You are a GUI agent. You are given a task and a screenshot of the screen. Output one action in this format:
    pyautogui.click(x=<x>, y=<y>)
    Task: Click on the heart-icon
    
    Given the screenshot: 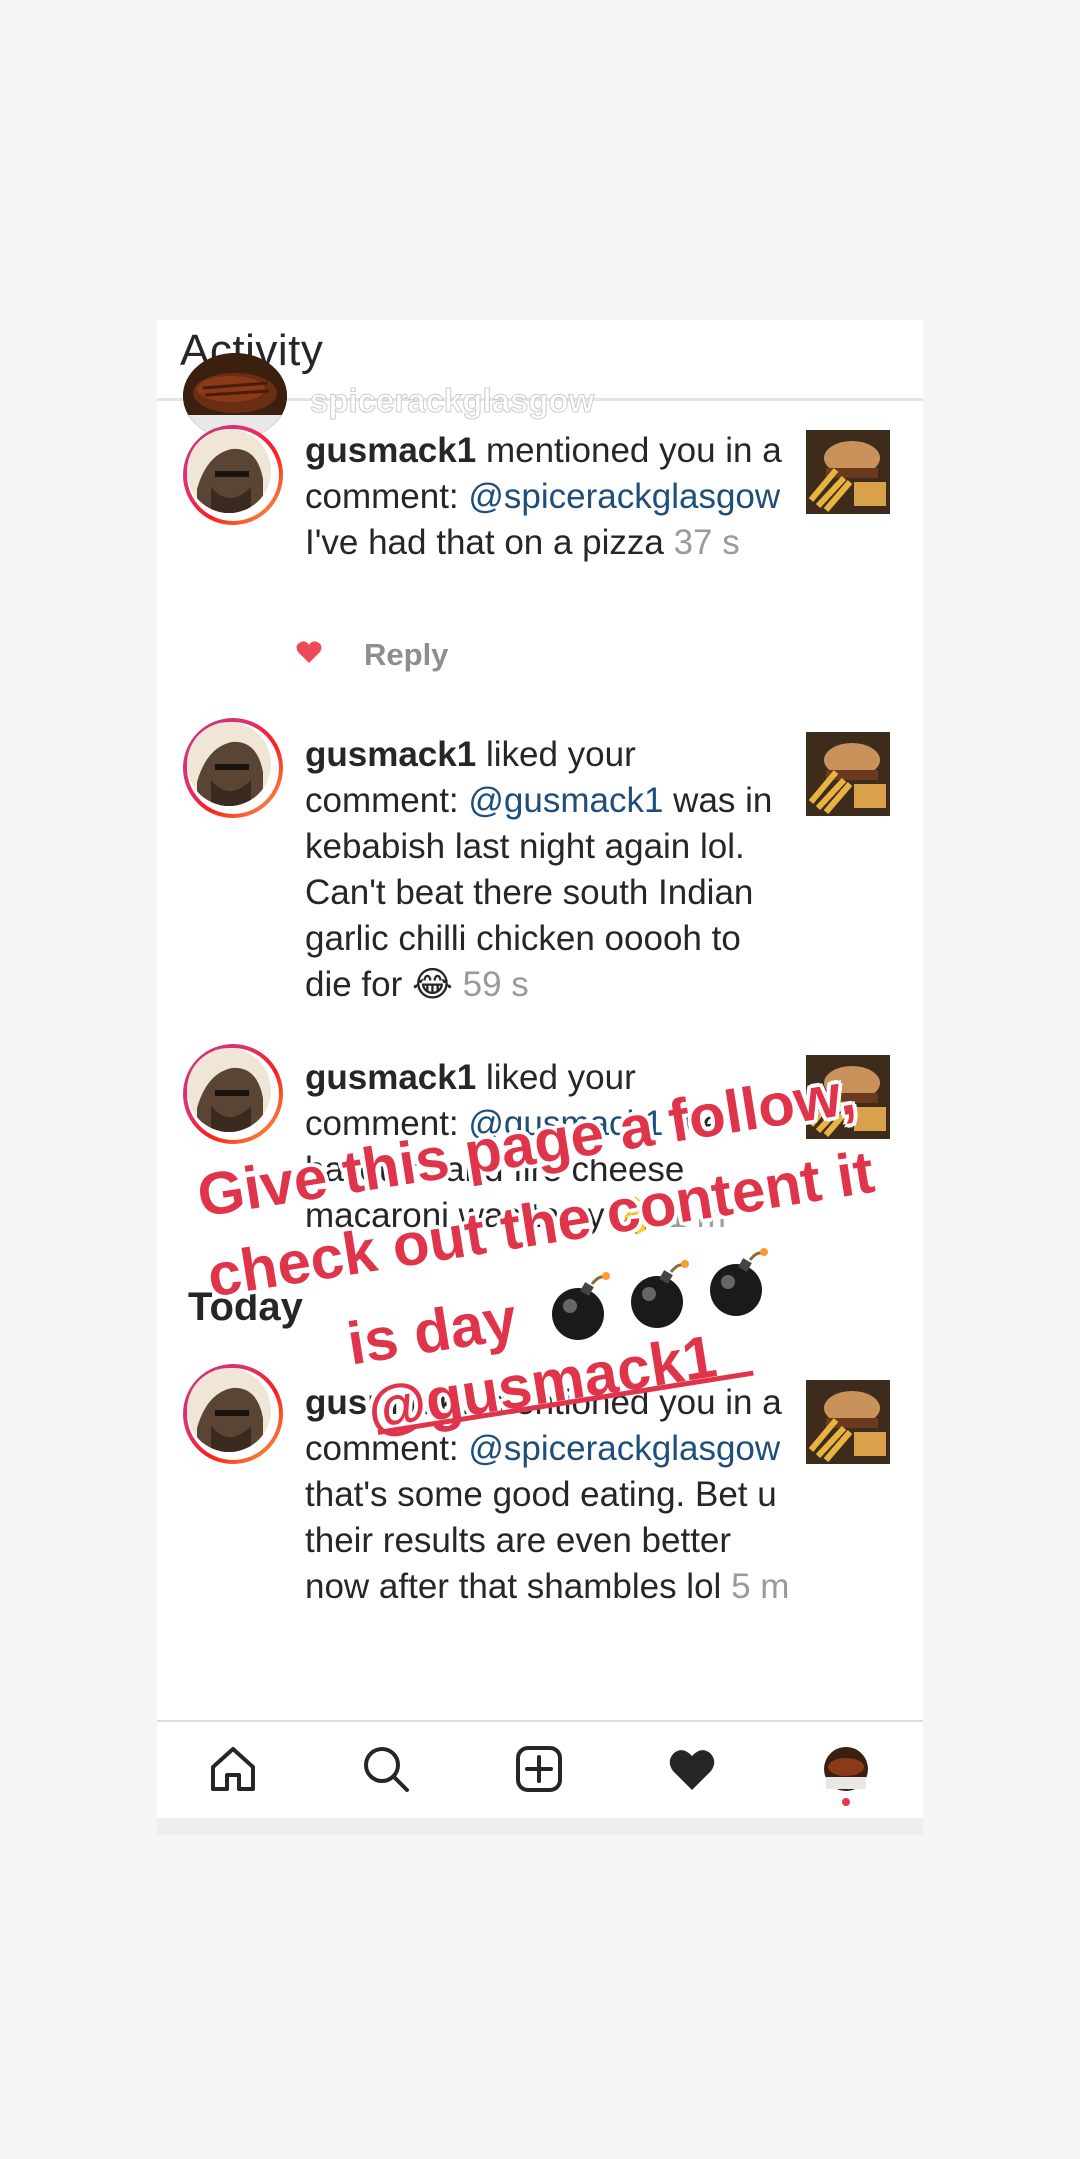 What is the action you would take?
    pyautogui.click(x=692, y=1770)
    